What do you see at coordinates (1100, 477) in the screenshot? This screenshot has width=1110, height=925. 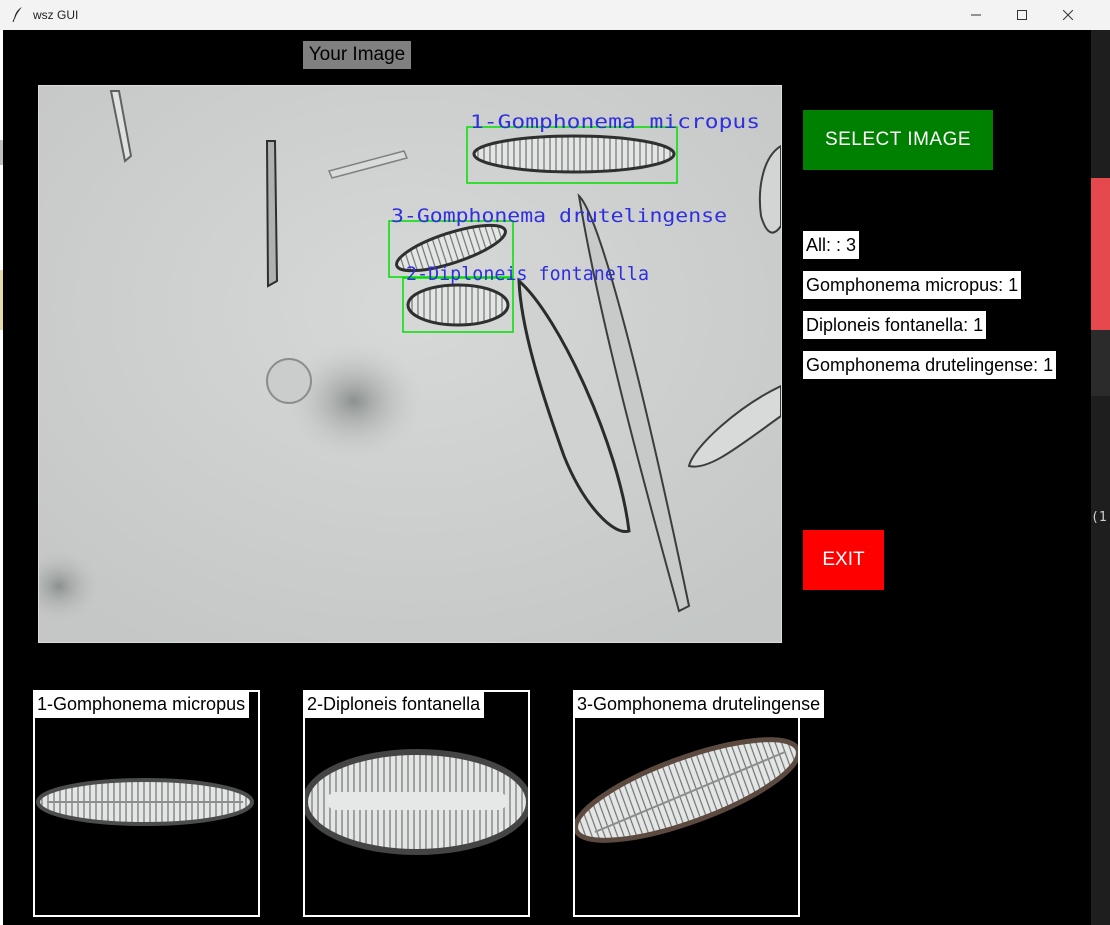 I see `background-window-strip: (1` at bounding box center [1100, 477].